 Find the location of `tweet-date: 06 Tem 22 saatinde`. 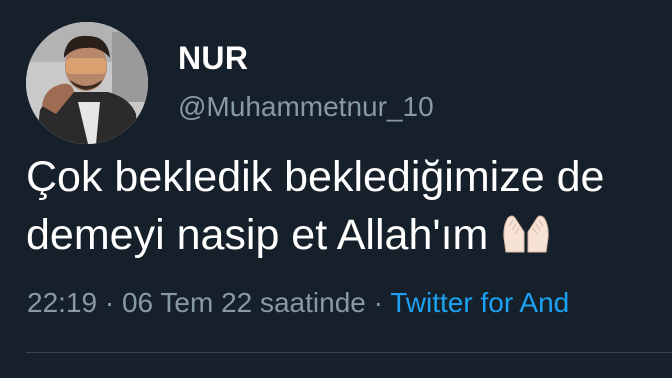

tweet-date: 06 Tem 22 saatinde is located at coordinates (244, 302).